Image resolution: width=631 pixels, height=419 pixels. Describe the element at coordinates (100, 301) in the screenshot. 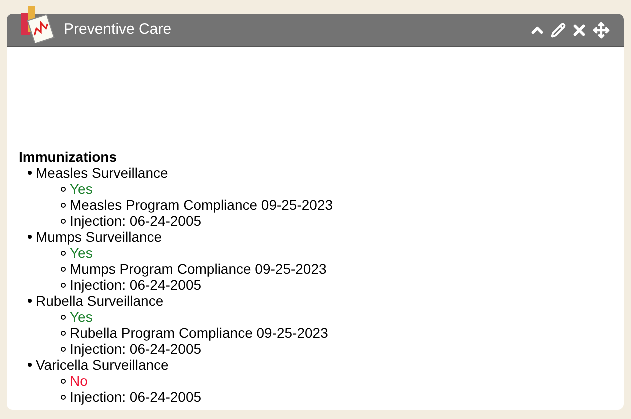

I see `list-item-text: Rubella Surveillance` at that location.